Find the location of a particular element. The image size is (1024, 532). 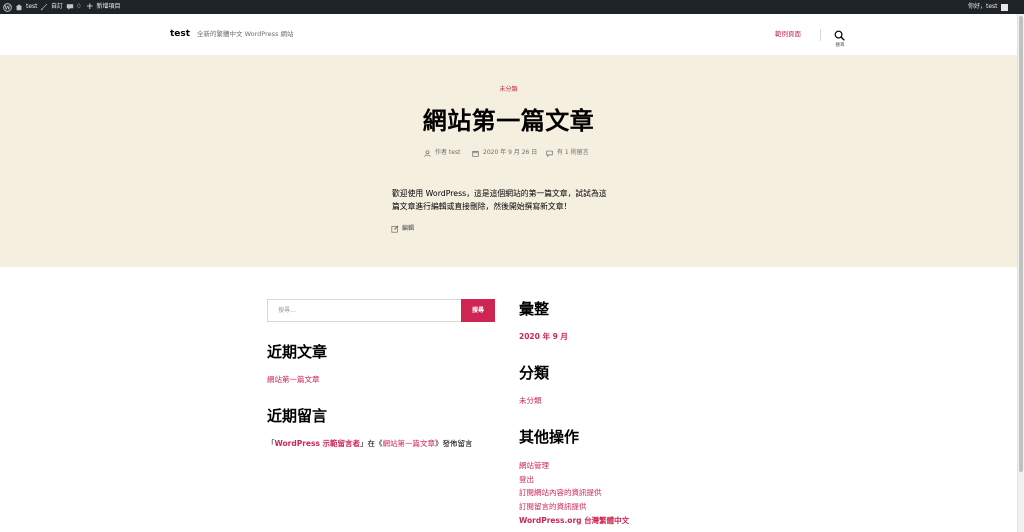

recent-comments-title: 近期留言 is located at coordinates (297, 416).